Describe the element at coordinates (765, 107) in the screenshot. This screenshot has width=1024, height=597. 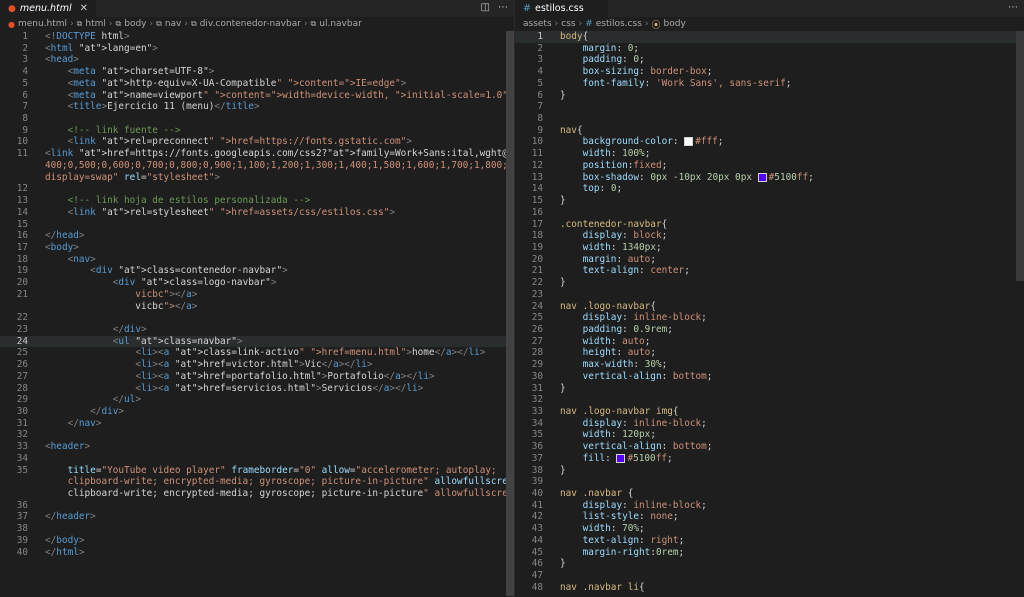
I see `code-line: 7` at that location.